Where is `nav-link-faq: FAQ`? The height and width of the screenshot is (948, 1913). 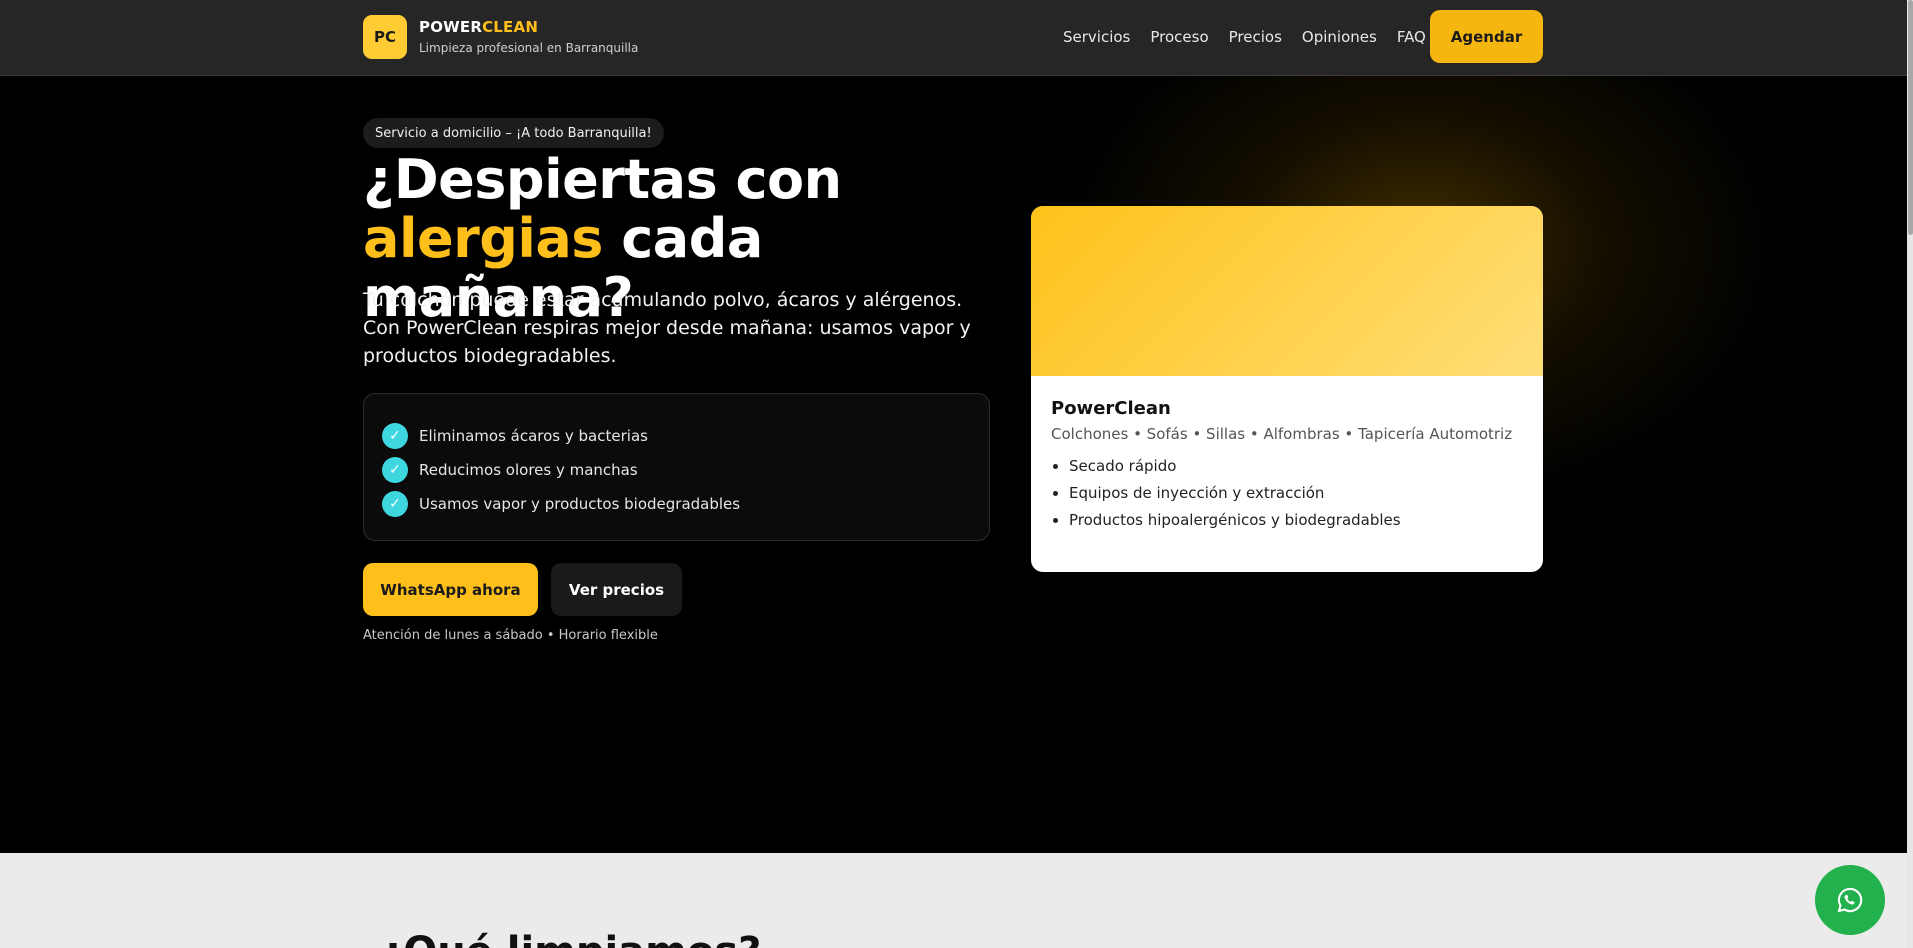 nav-link-faq: FAQ is located at coordinates (1411, 37).